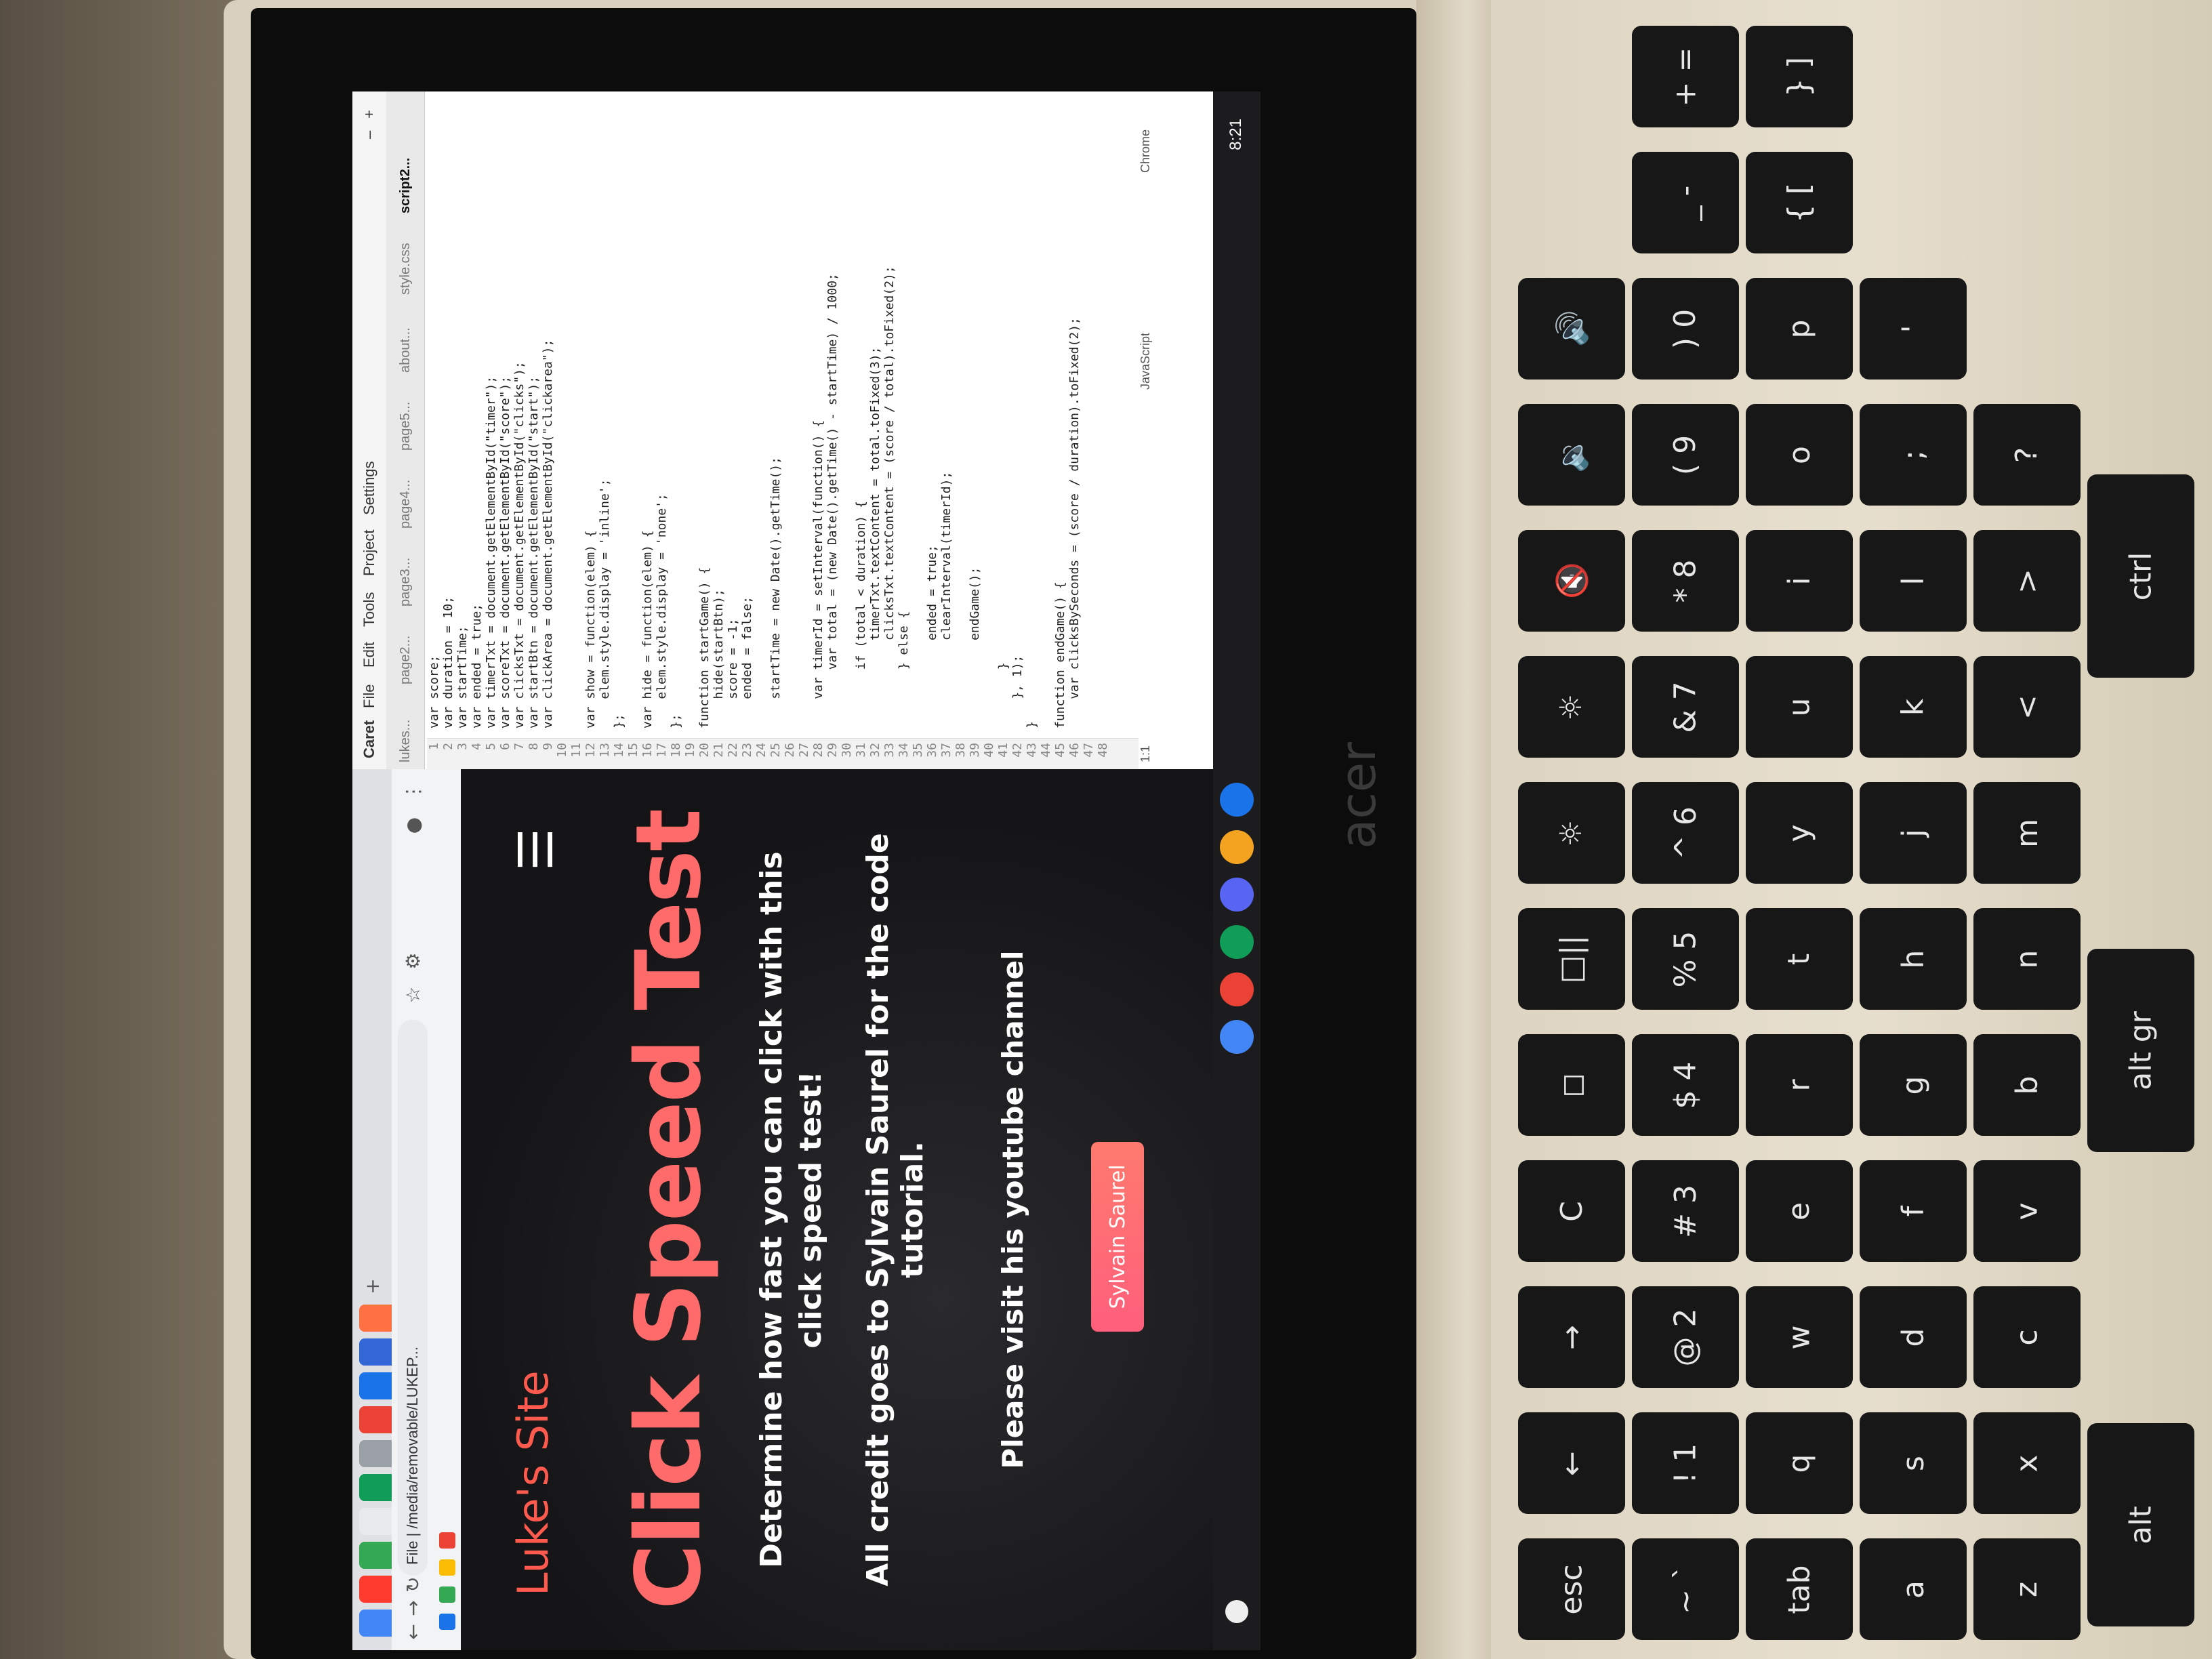  I want to click on language-mode: JavaScript, so click(1146, 362).